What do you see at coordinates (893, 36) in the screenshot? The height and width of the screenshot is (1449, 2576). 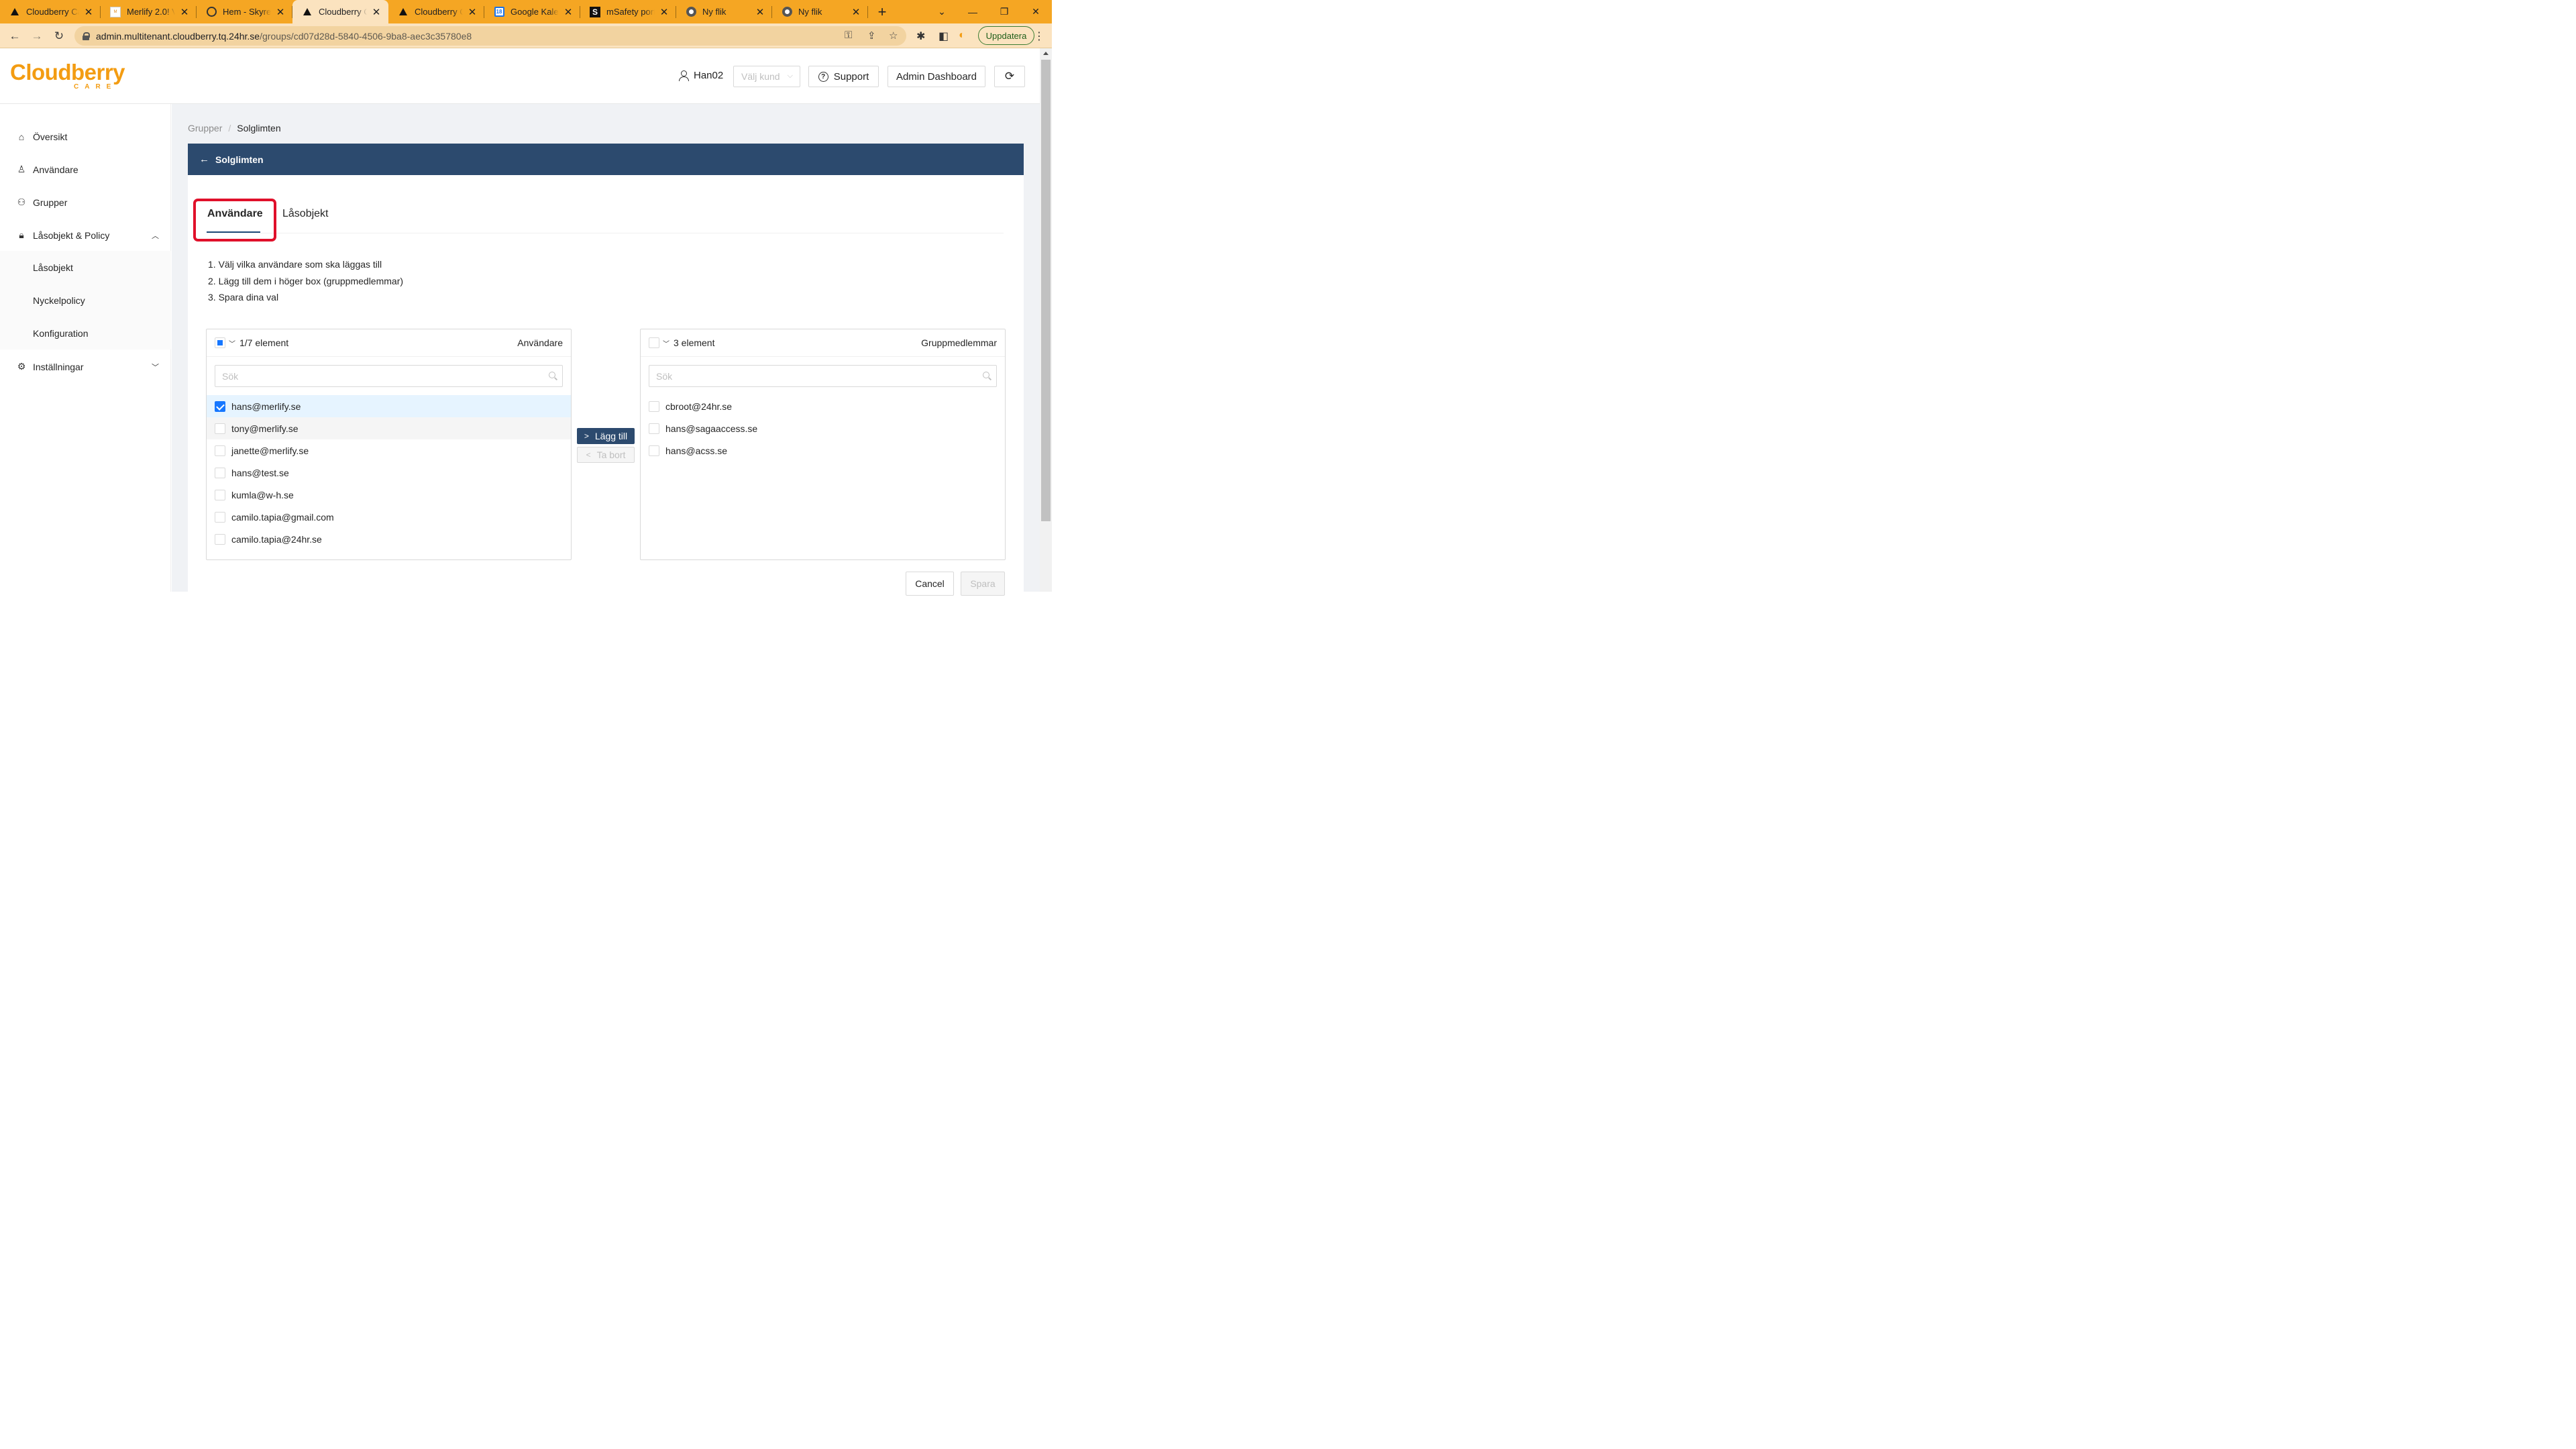 I see `bookmark-star-icon: ☆` at bounding box center [893, 36].